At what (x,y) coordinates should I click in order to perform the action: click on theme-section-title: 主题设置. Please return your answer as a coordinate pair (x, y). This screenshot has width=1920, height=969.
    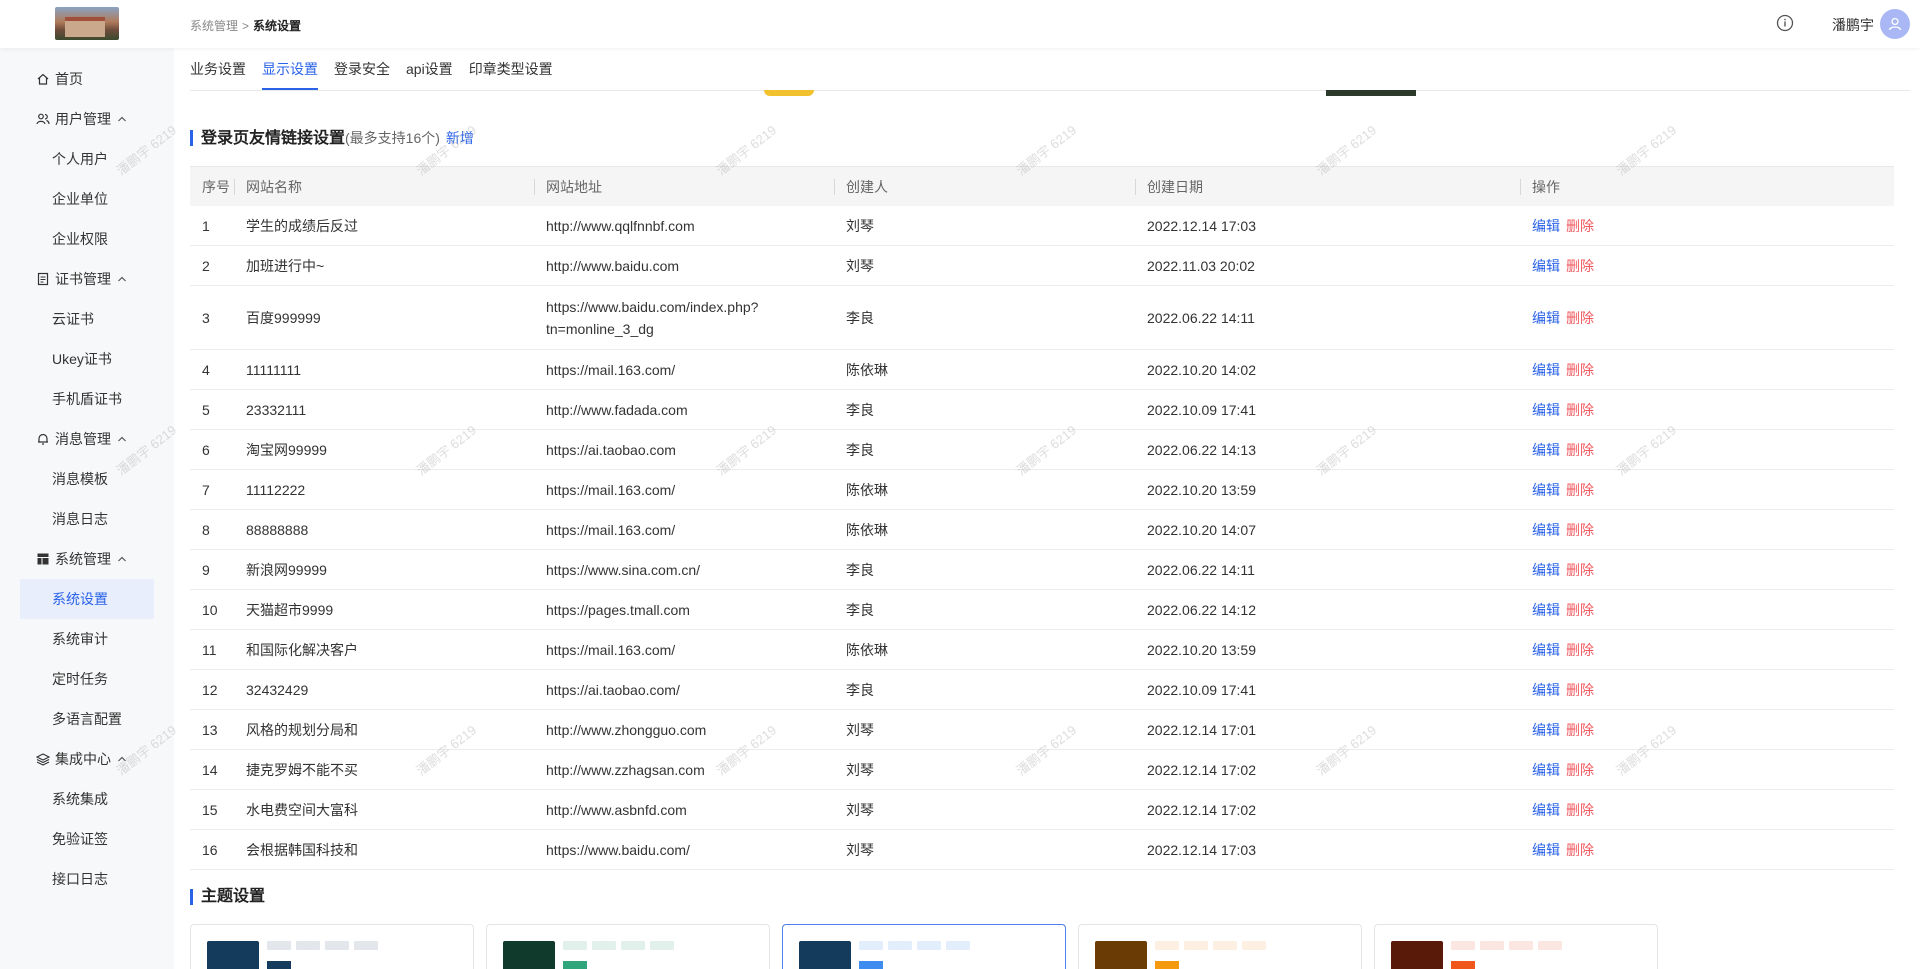
    Looking at the image, I should click on (227, 897).